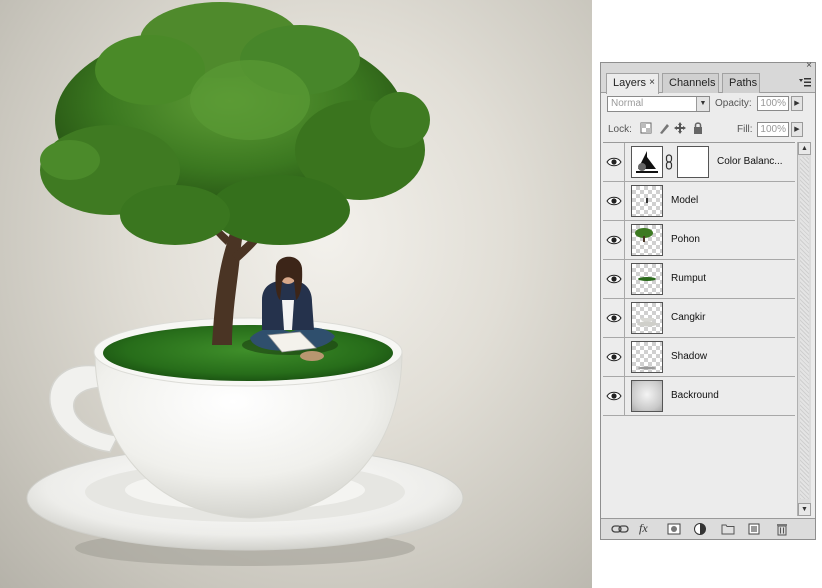  Describe the element at coordinates (708, 528) in the screenshot. I see `layers-toolbar: fx` at that location.